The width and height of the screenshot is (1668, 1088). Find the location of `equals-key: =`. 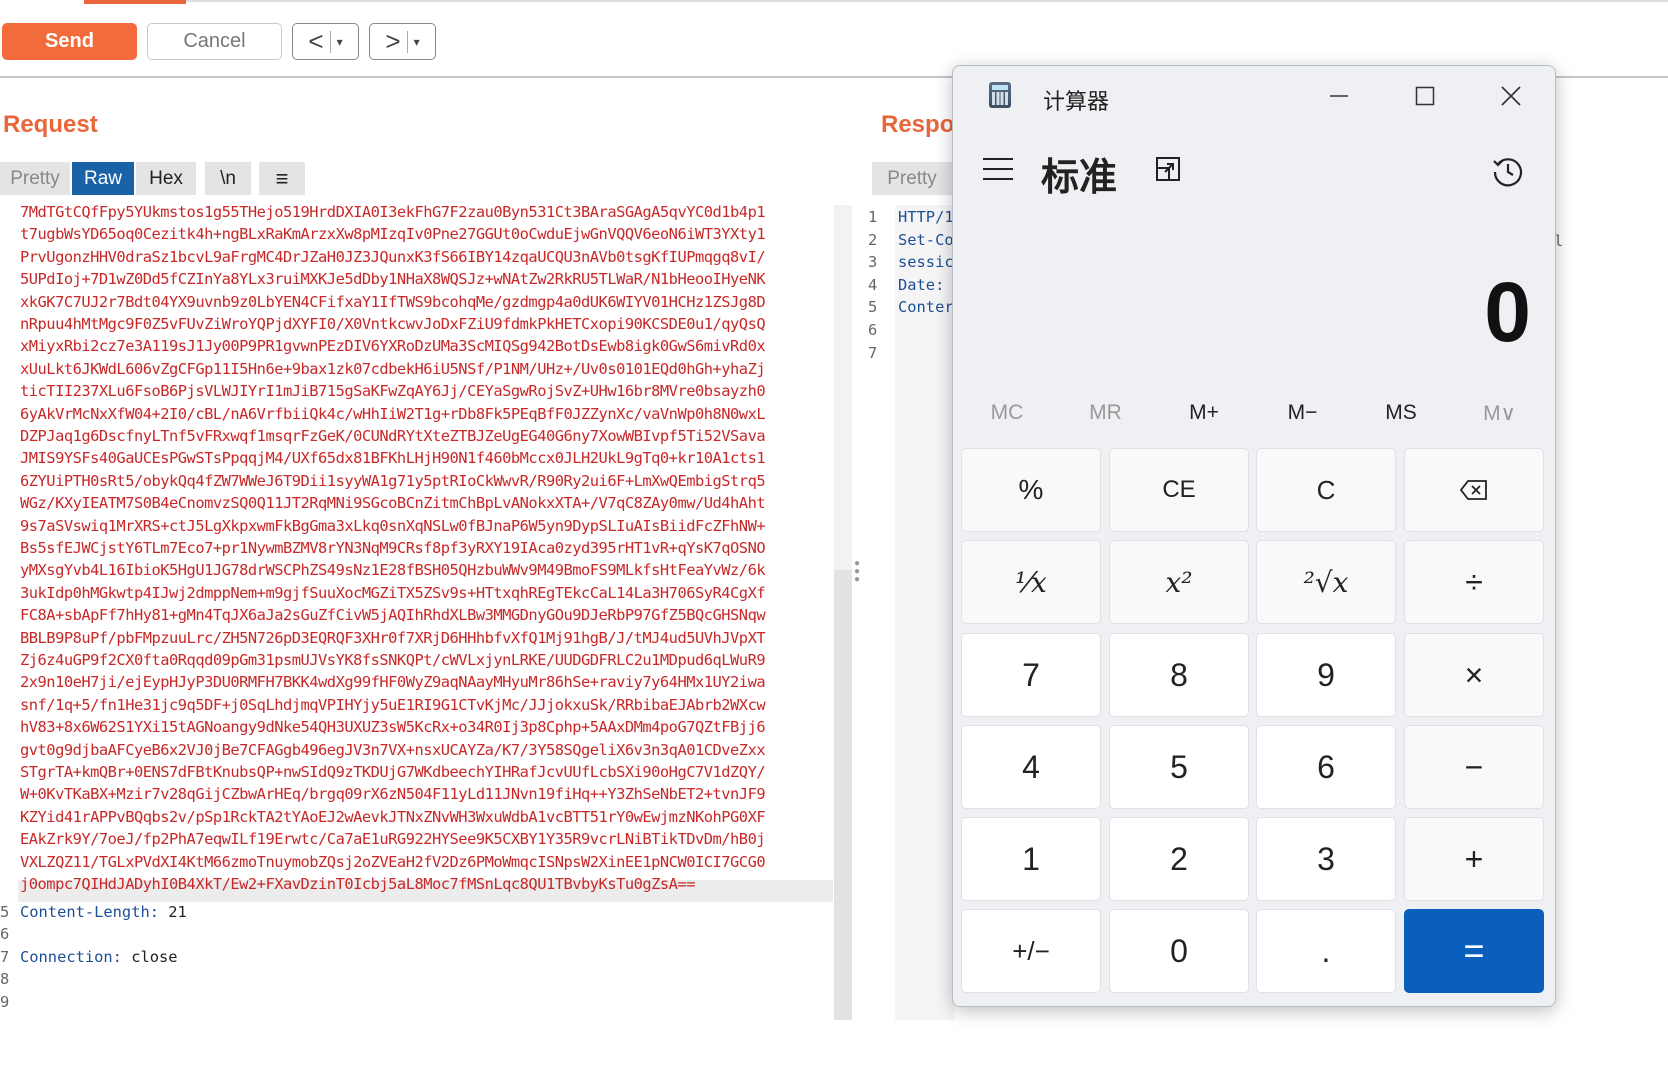

equals-key: = is located at coordinates (1474, 951).